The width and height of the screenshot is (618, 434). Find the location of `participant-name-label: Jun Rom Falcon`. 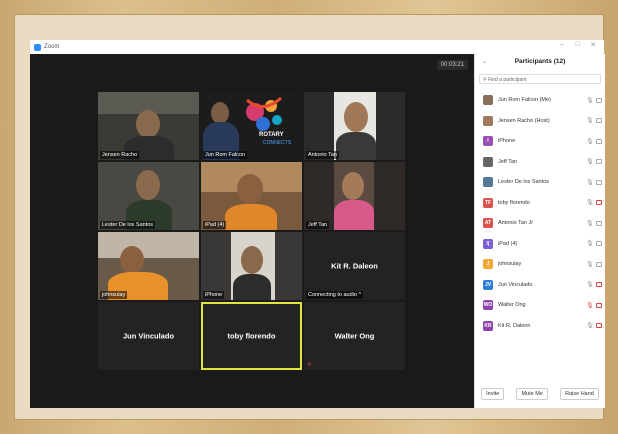

participant-name-label: Jun Rom Falcon is located at coordinates (225, 155).